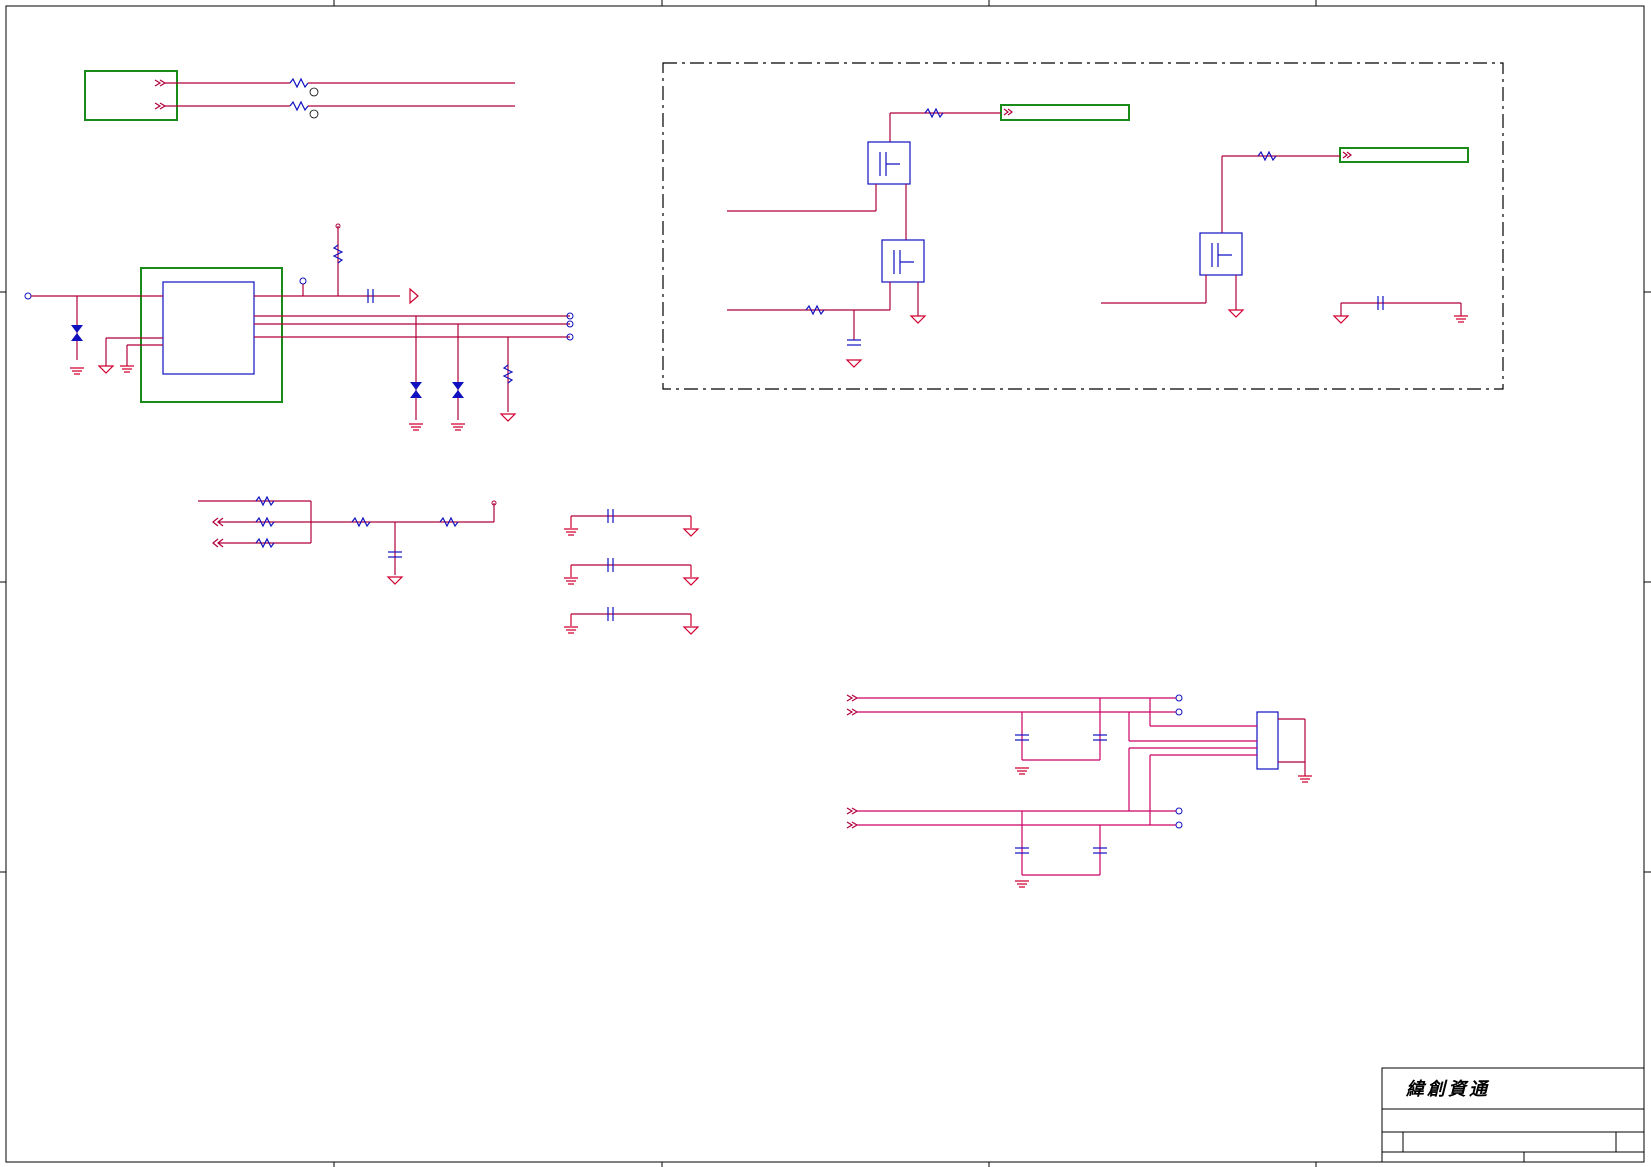 This screenshot has height=1167, width=1651. I want to click on ic-block-left, so click(299, 327).